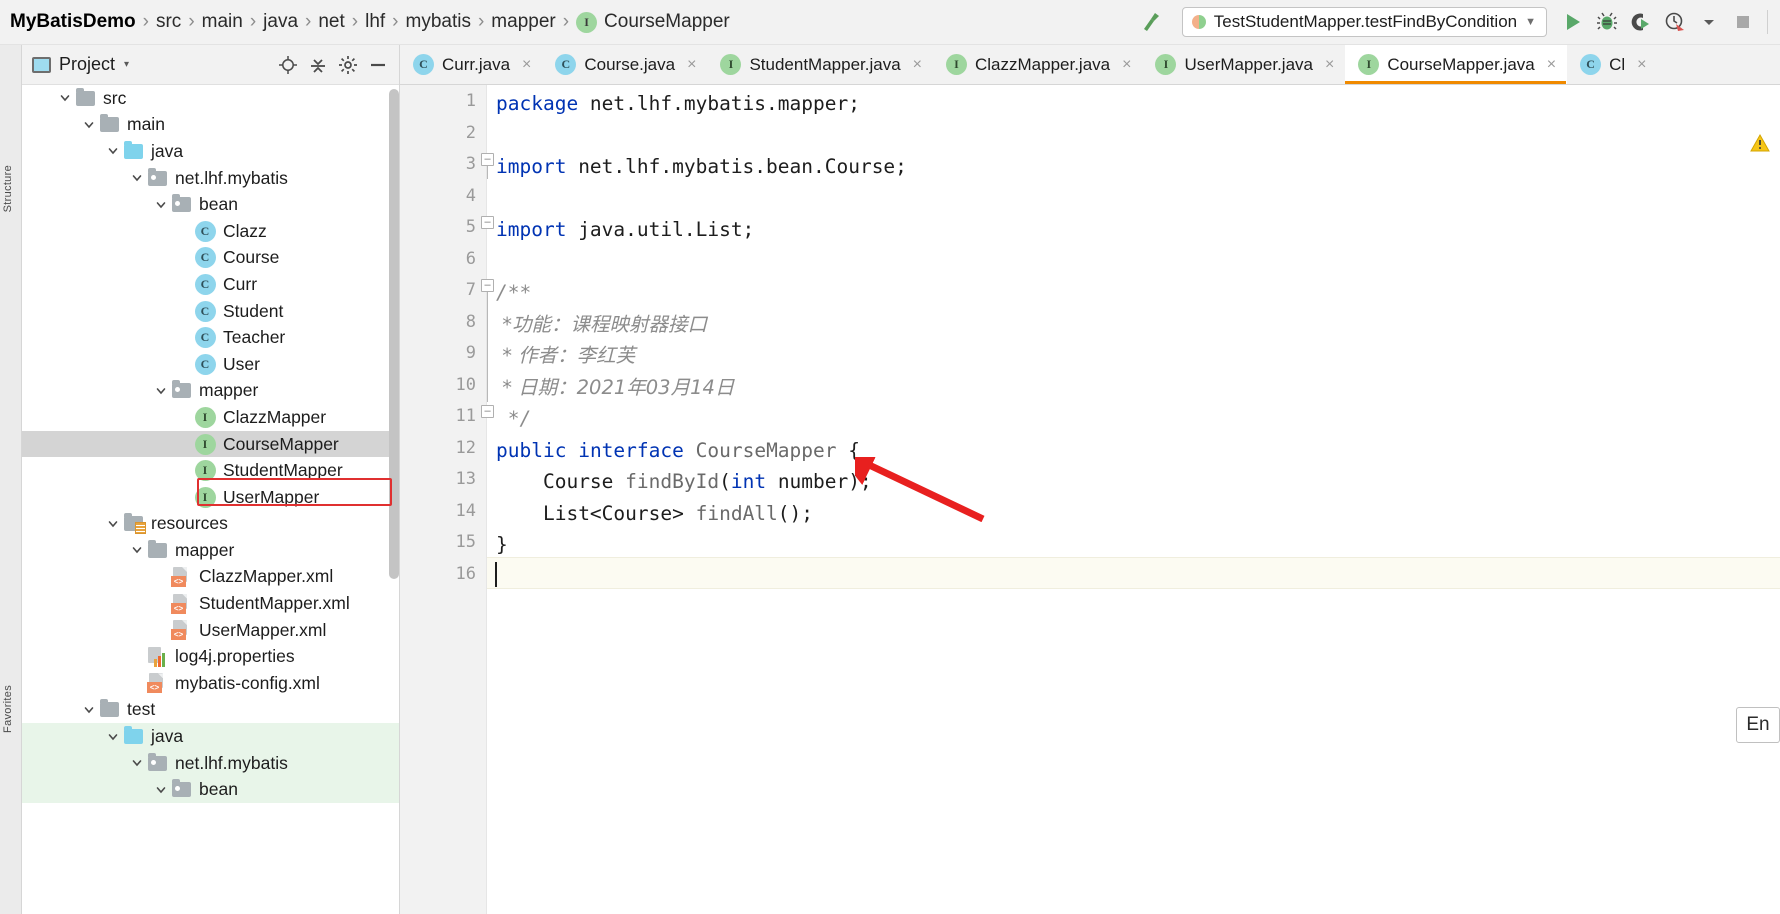 This screenshot has height=914, width=1780. I want to click on run-configuration-selector: TestStudentMapper.testFindByCondition ▼, so click(1364, 22).